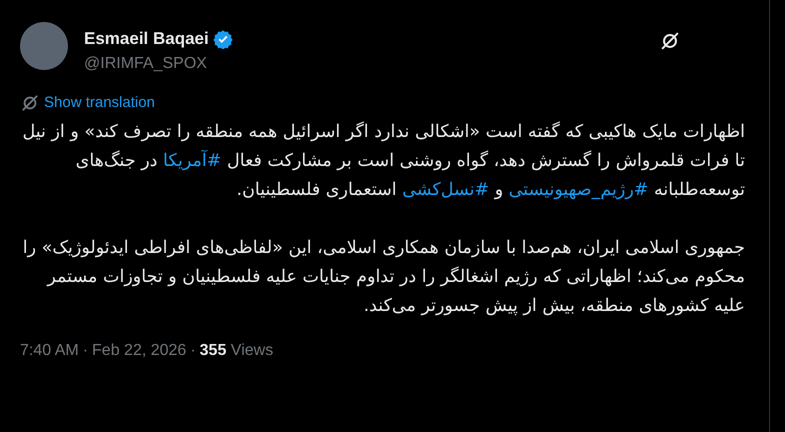 The width and height of the screenshot is (785, 432). What do you see at coordinates (49, 351) in the screenshot?
I see `tweet-time-link: 7:40 AM` at bounding box center [49, 351].